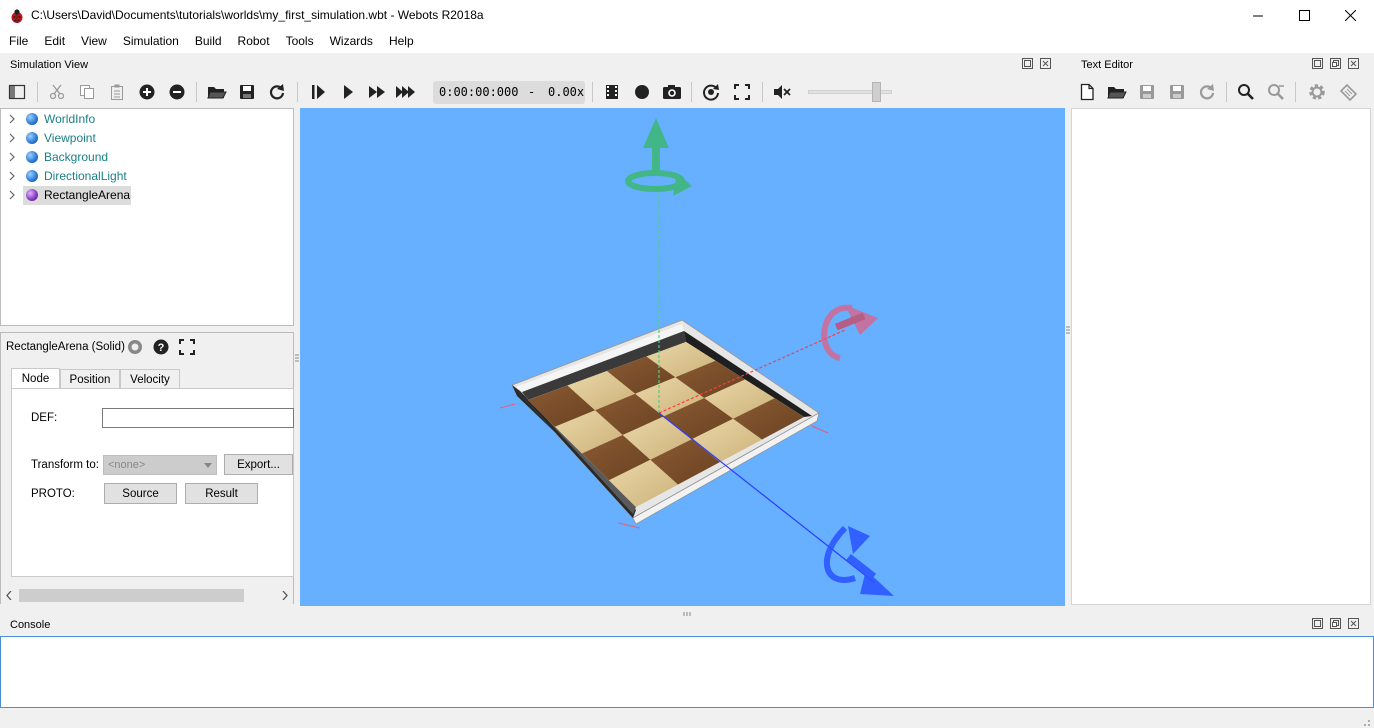 This screenshot has width=1374, height=728. I want to click on cut-button, so click(57, 92).